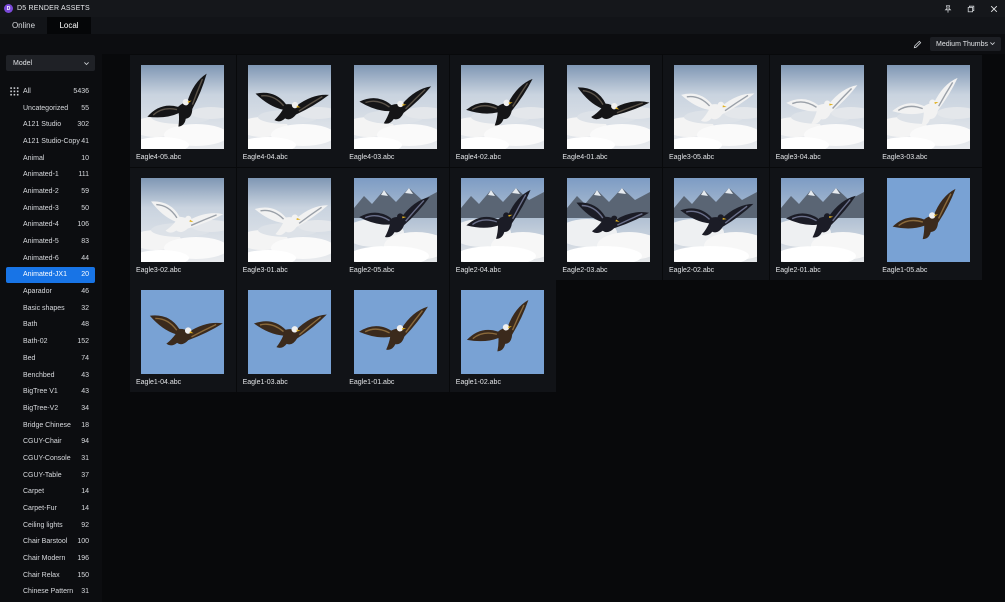  I want to click on asset-card: Eagle1-02.abc, so click(502, 336).